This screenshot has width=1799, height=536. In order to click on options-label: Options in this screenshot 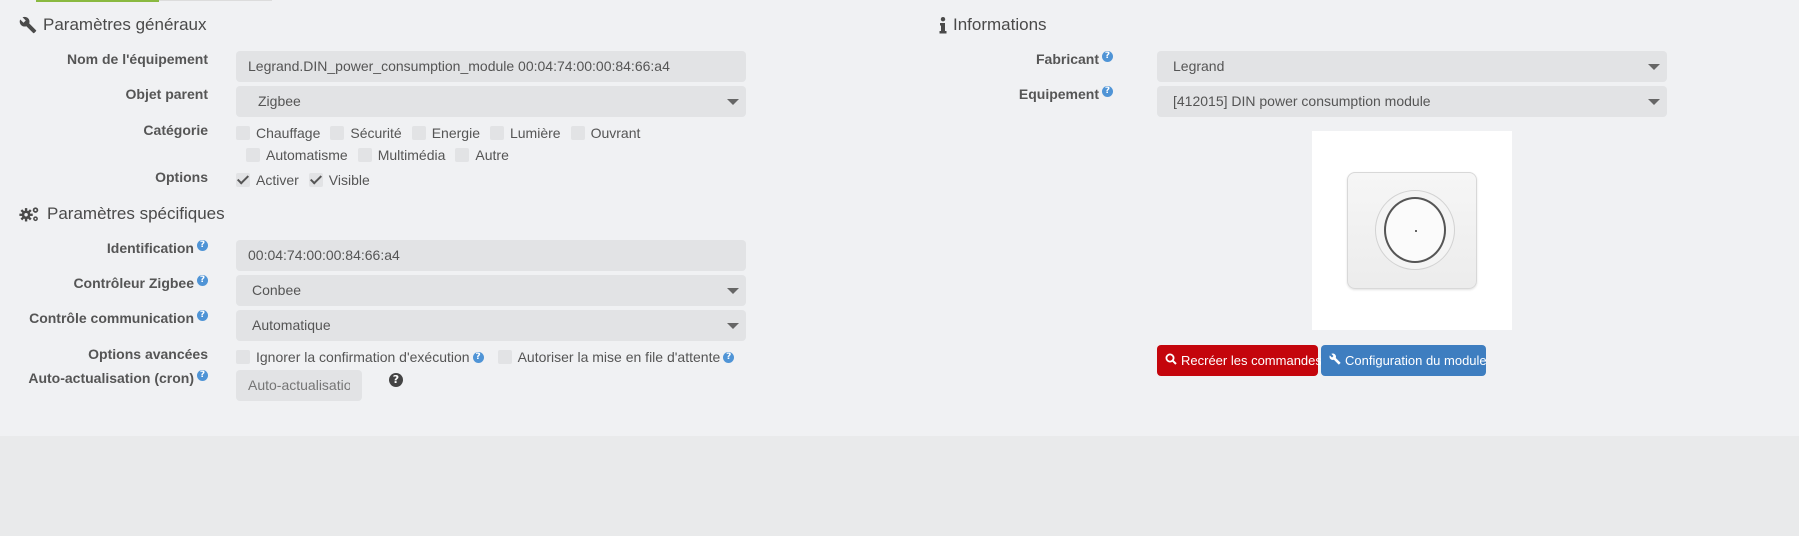, I will do `click(181, 177)`.